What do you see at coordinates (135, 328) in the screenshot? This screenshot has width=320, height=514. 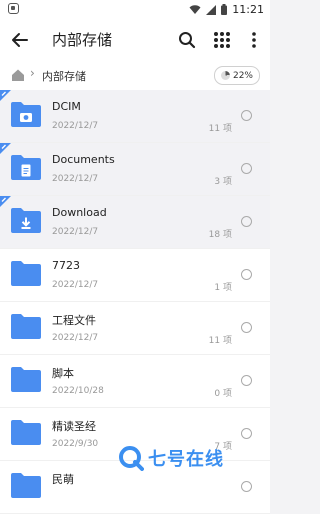 I see `folder-row: 工程文件 2022/12/7 11 项` at bounding box center [135, 328].